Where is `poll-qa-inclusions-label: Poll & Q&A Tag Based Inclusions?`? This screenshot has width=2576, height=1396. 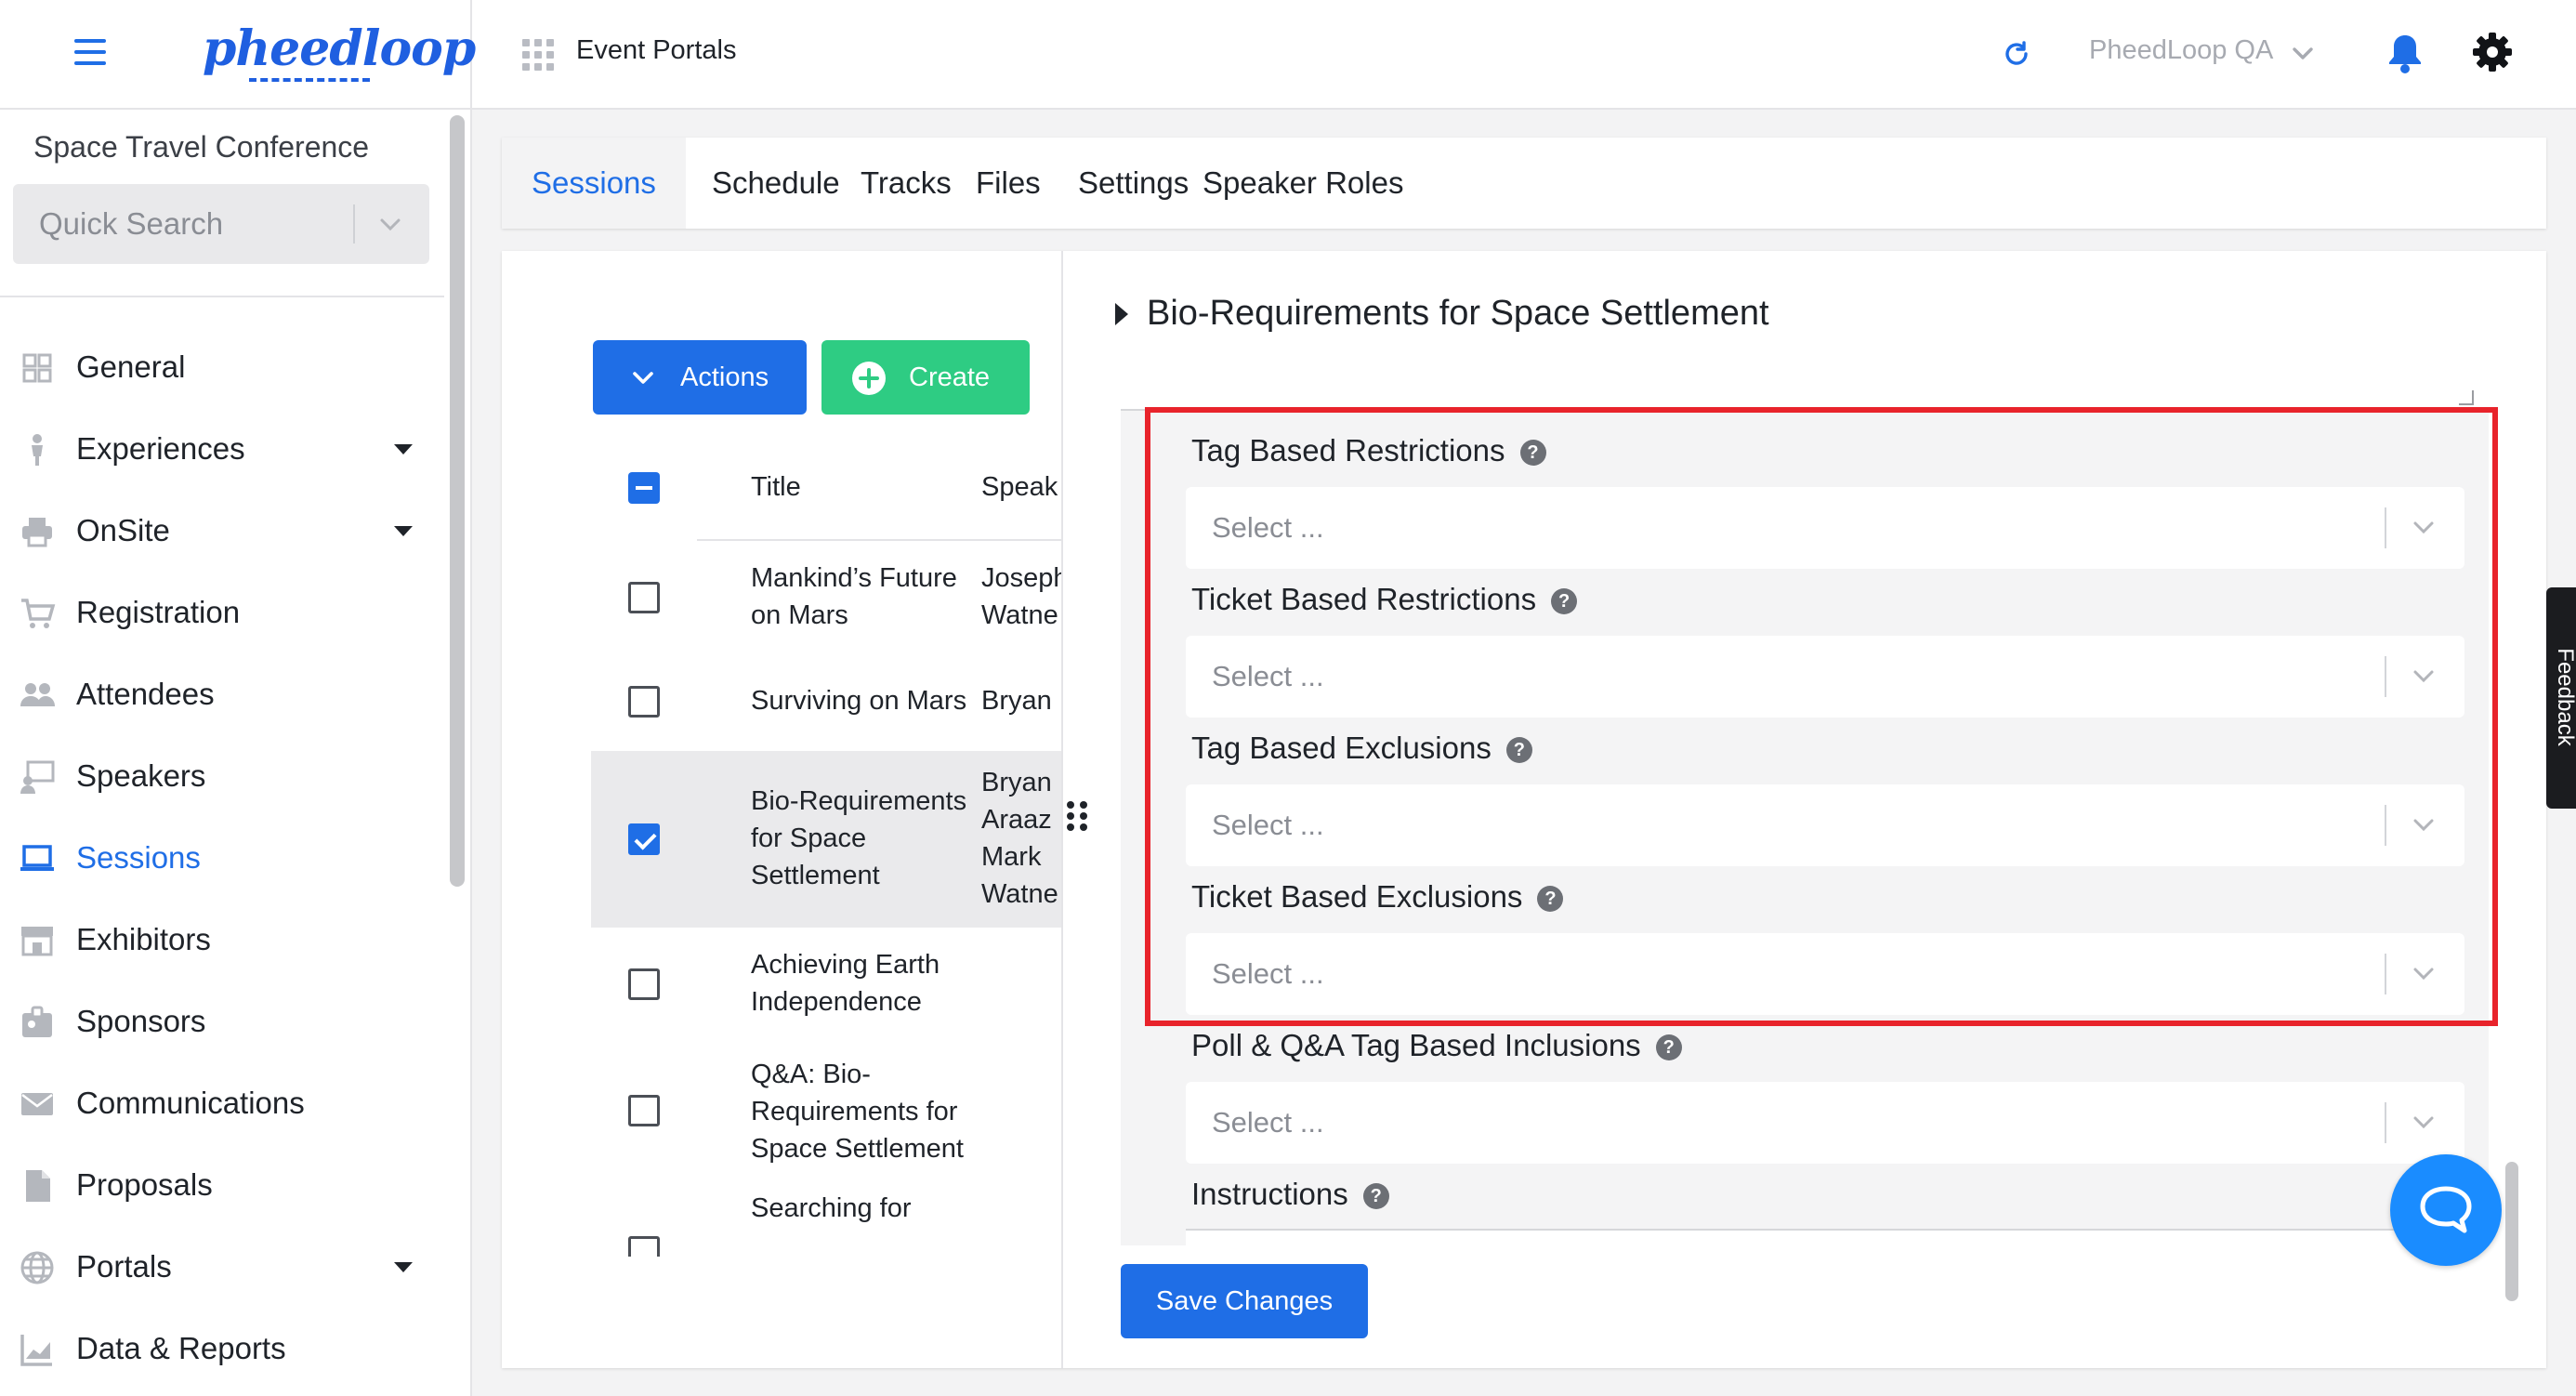 poll-qa-inclusions-label: Poll & Q&A Tag Based Inclusions? is located at coordinates (1436, 1045).